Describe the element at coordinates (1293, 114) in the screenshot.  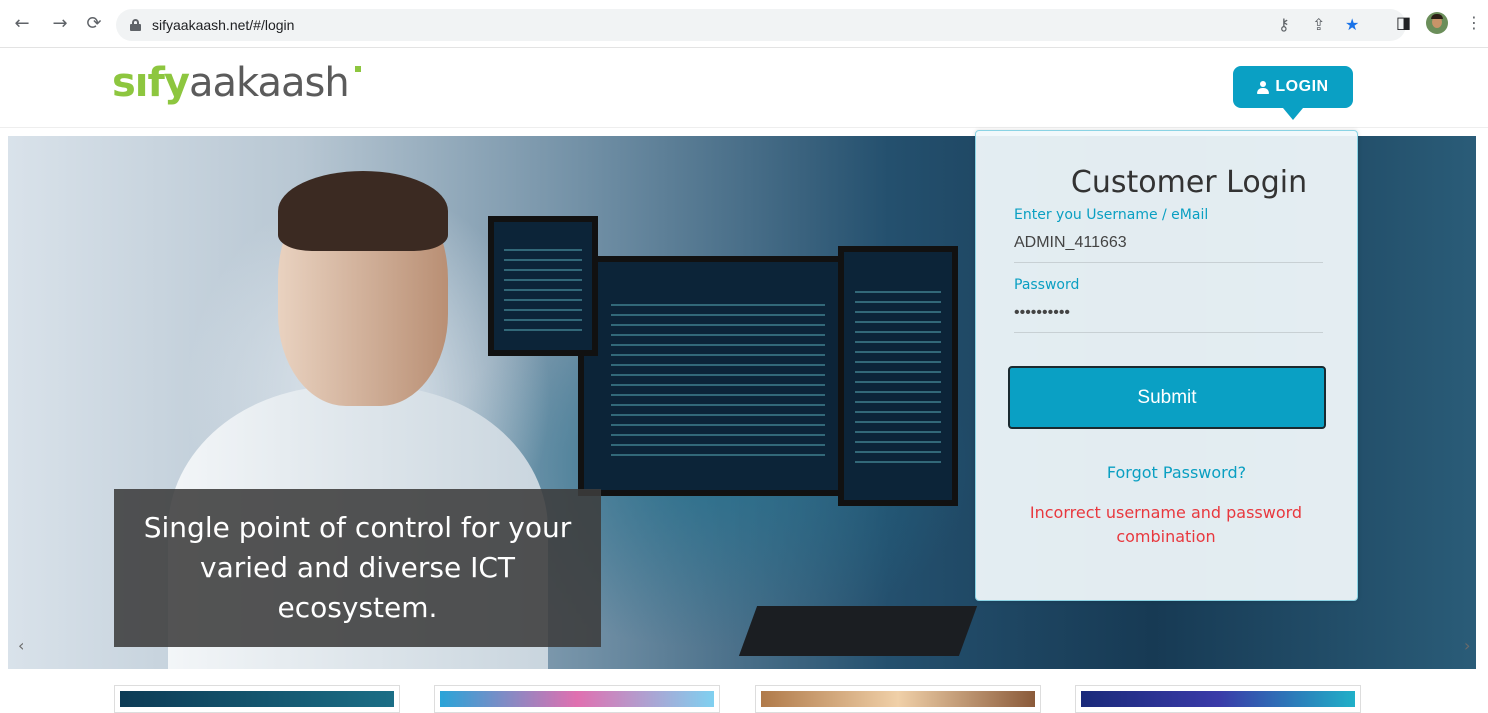
I see `login-pointer` at that location.